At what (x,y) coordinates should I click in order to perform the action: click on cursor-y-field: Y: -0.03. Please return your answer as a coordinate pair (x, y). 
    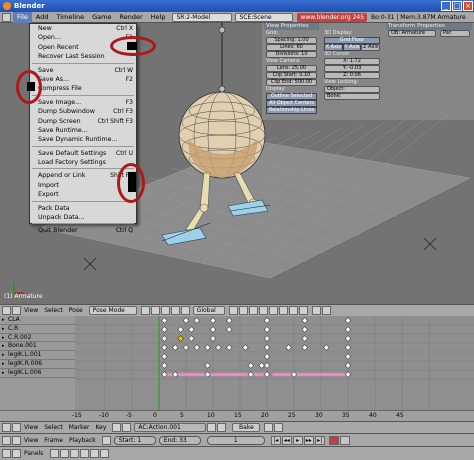
    Looking at the image, I should click on (352, 68).